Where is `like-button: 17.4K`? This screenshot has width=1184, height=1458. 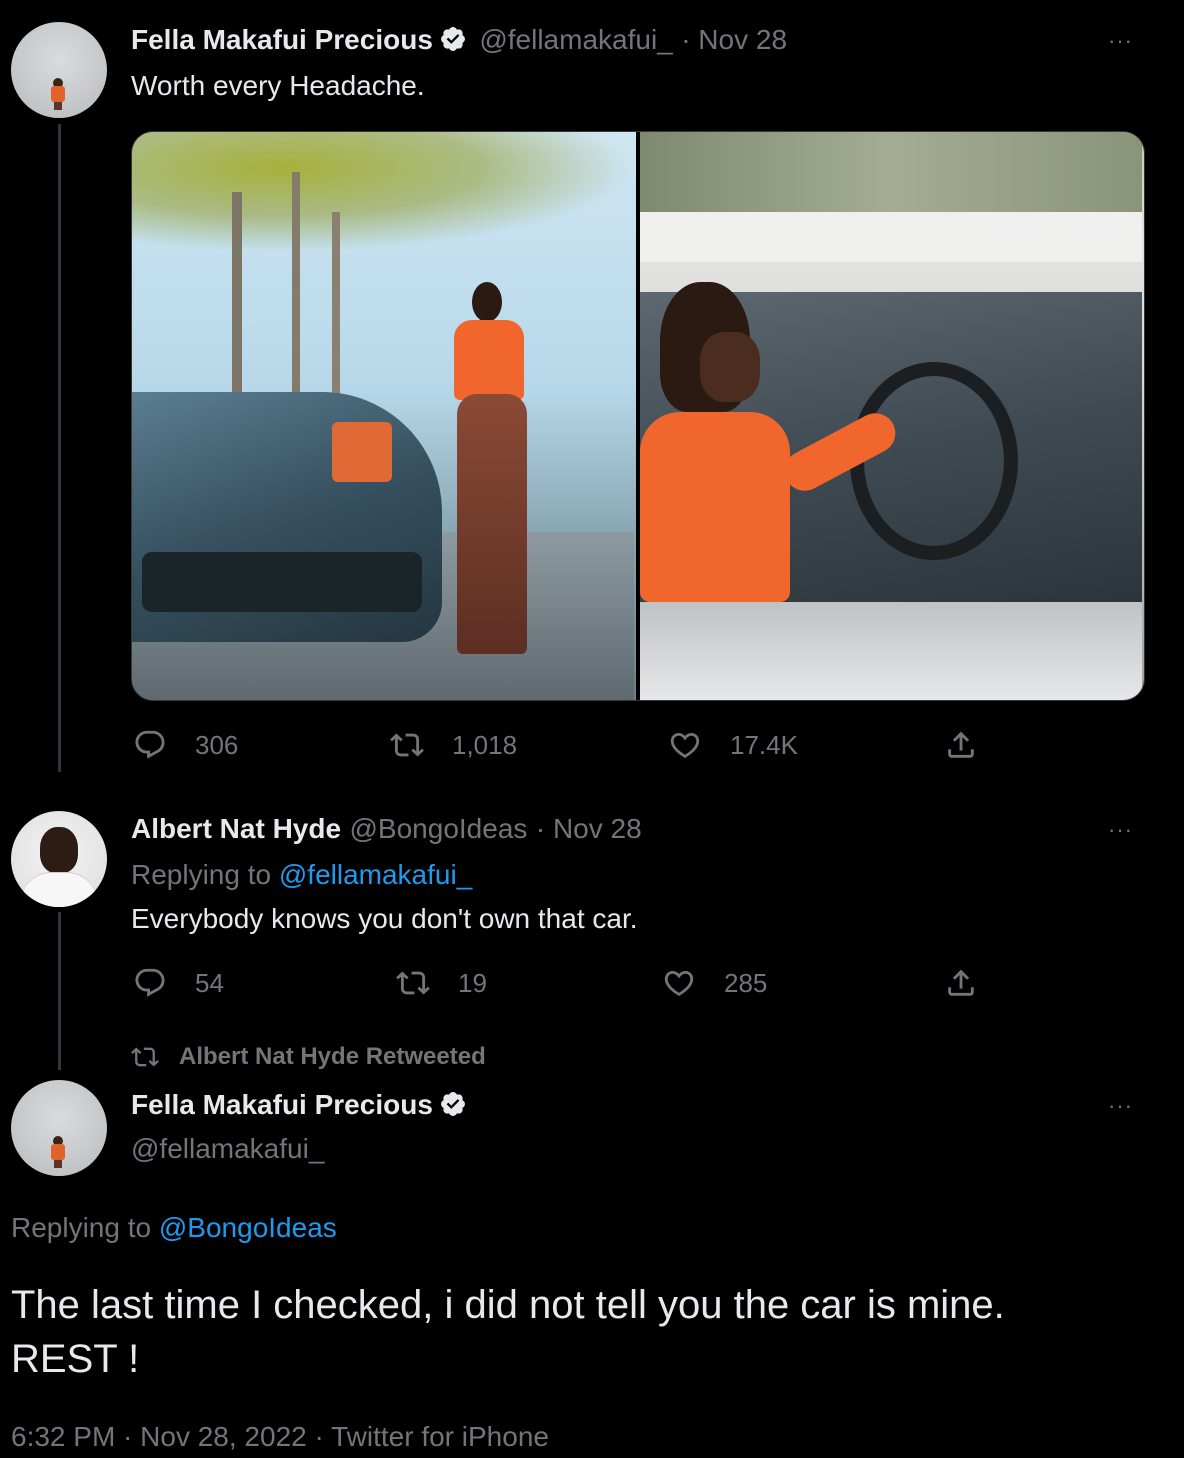
like-button: 17.4K is located at coordinates (733, 745).